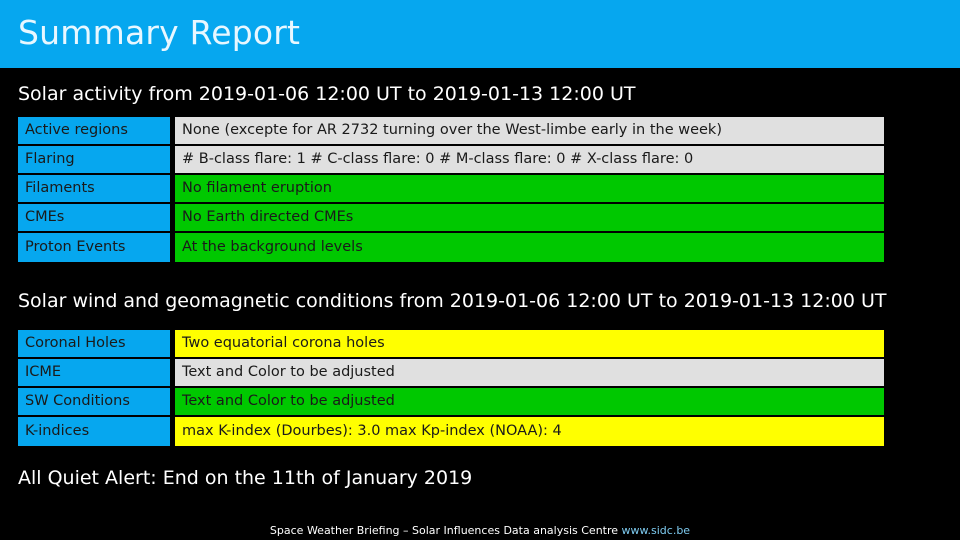 This screenshot has height=540, width=960. Describe the element at coordinates (529, 218) in the screenshot. I see `row-value-cmes: No Earth directed CMEs` at that location.